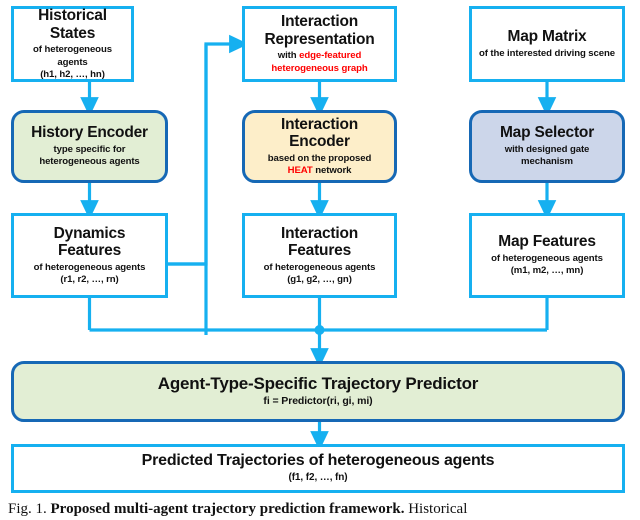 The height and width of the screenshot is (520, 640). I want to click on node-title: Interaction Representation, so click(319, 30).